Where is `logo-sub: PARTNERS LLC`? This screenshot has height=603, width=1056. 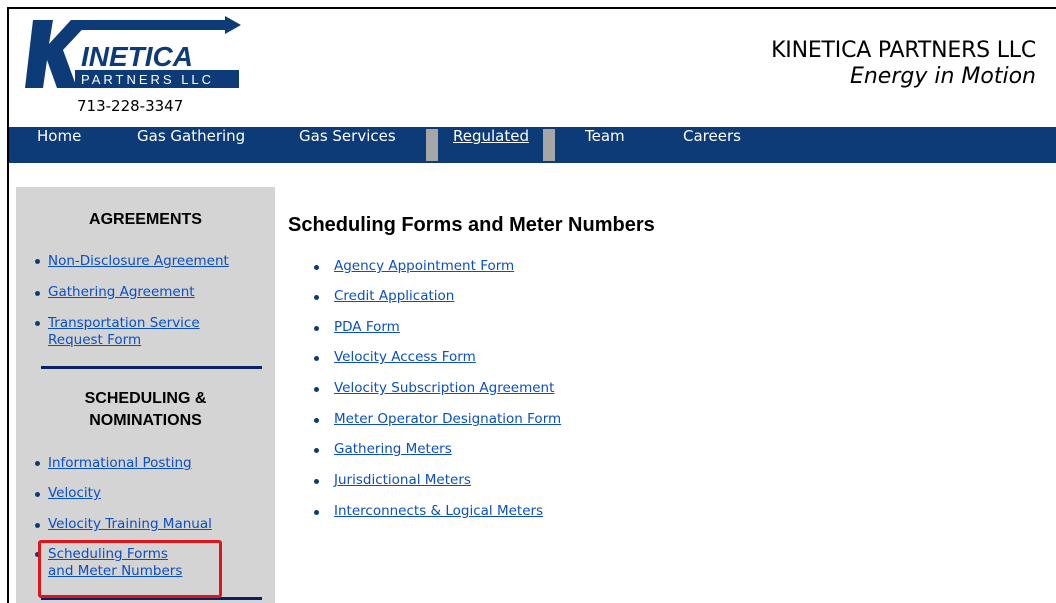 logo-sub: PARTNERS LLC is located at coordinates (147, 79).